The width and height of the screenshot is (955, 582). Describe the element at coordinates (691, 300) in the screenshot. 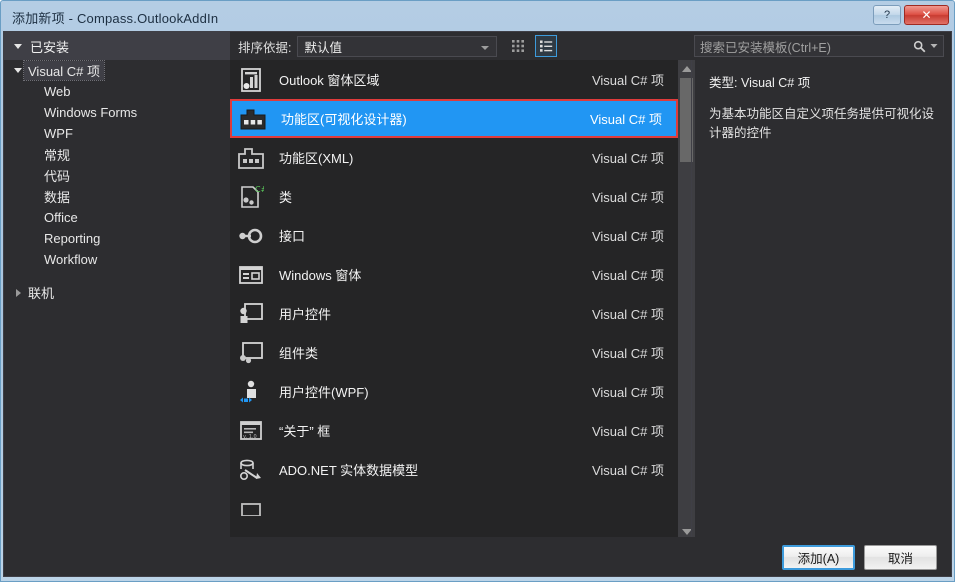

I see `panel-divider` at that location.